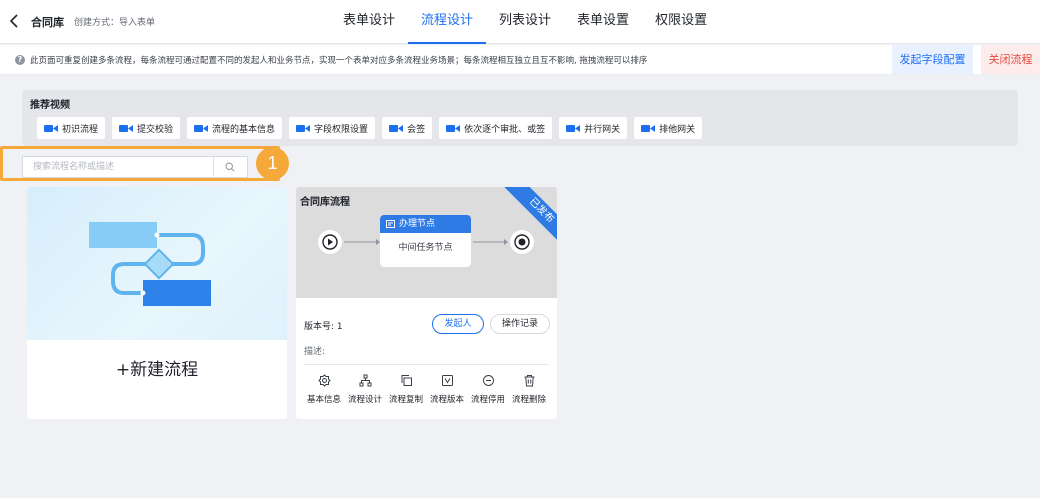  I want to click on flow-actions: 基本信息 流程设计 流程复制 流程版本 流程停用 流程删除, so click(426, 389).